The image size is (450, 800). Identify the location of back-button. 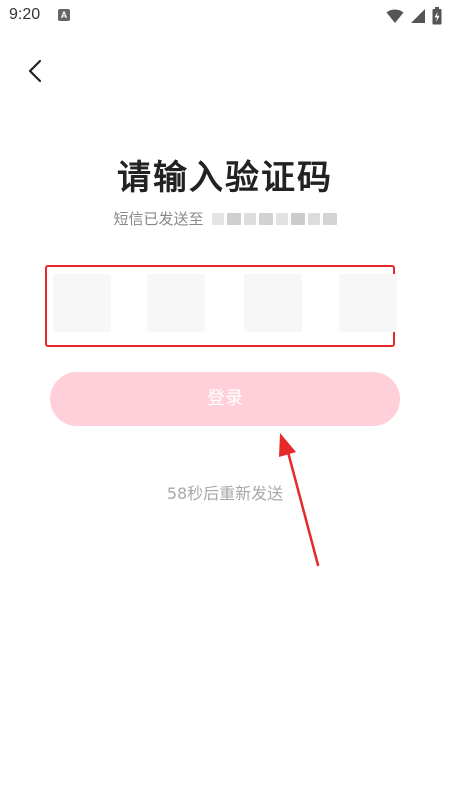
(35, 71).